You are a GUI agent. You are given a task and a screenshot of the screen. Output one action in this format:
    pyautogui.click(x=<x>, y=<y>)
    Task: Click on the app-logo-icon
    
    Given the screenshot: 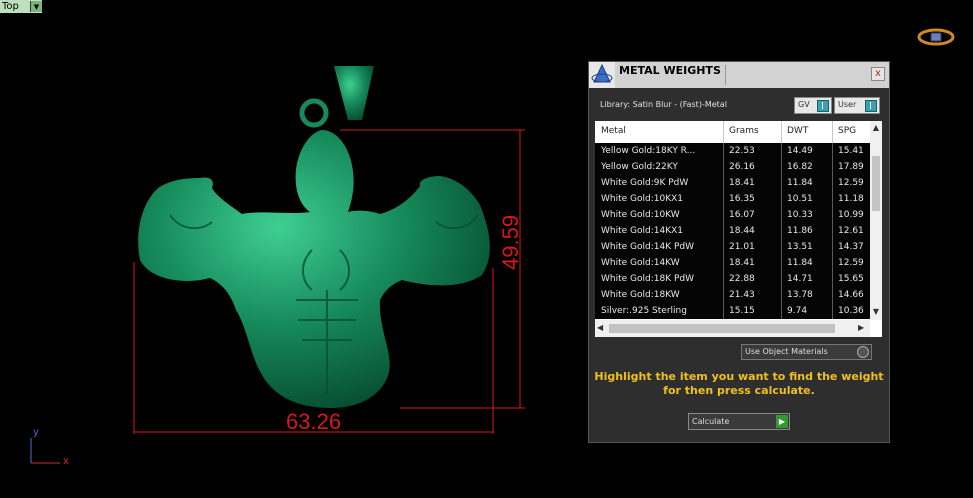 What is the action you would take?
    pyautogui.click(x=602, y=75)
    